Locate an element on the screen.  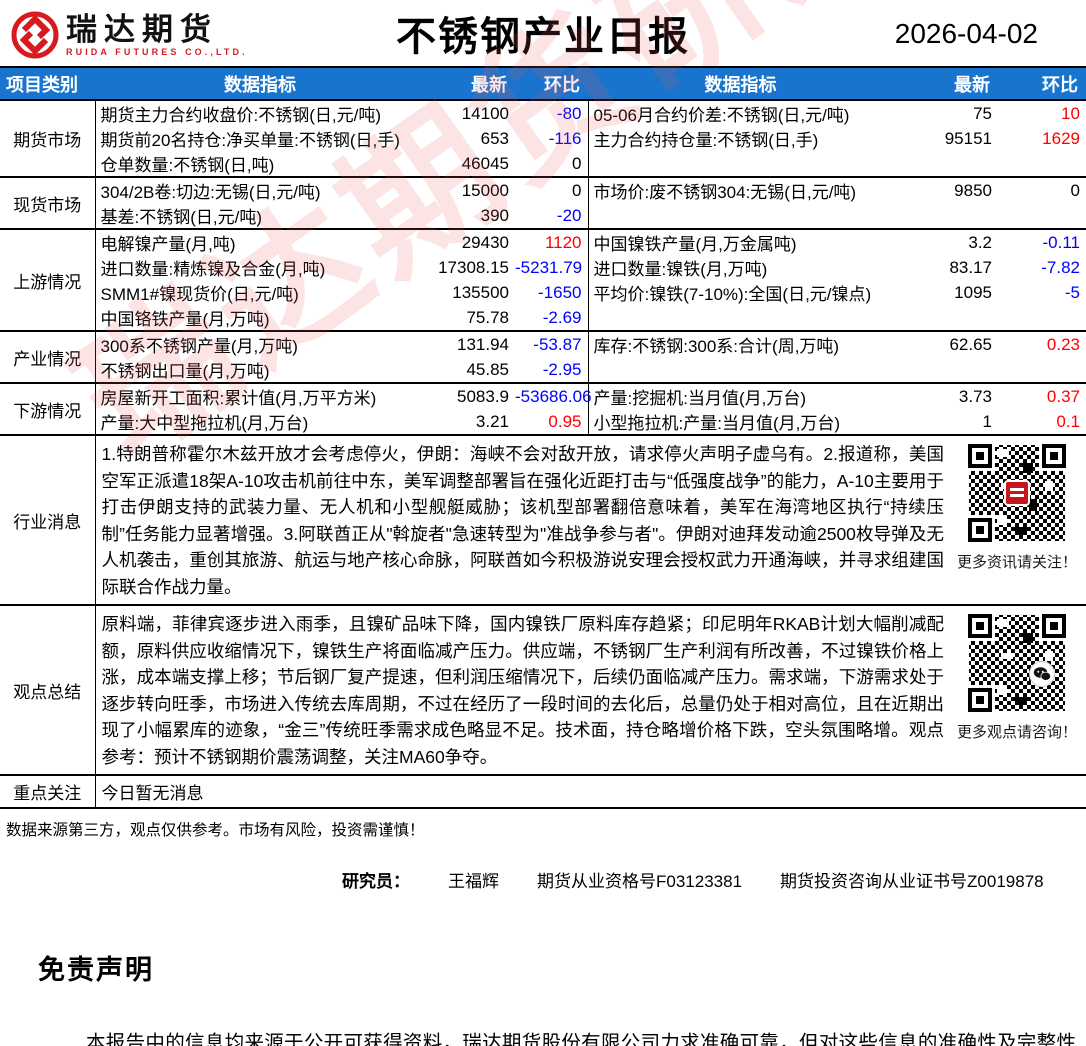
news-qr-block: 更多资讯请关注！ is located at coordinates (1017, 504).